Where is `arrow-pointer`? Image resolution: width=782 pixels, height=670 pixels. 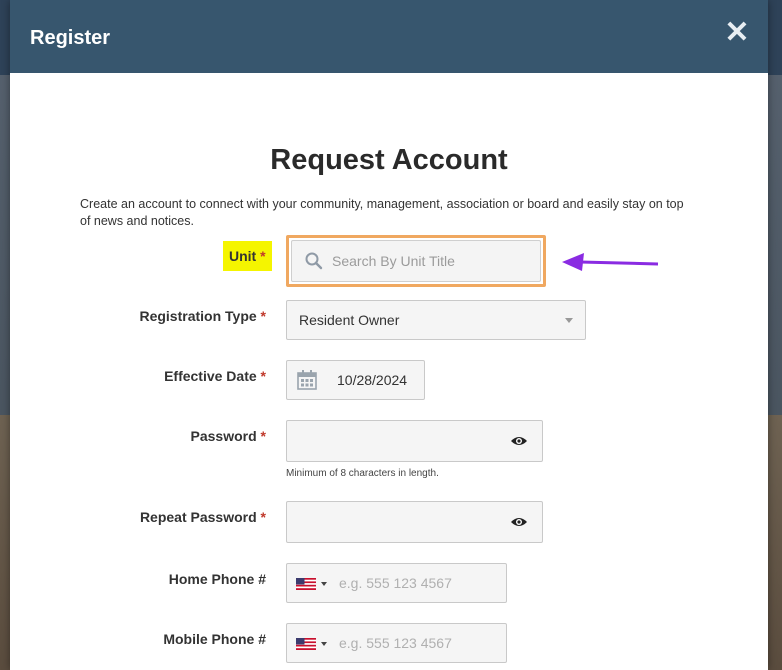 arrow-pointer is located at coordinates (610, 262).